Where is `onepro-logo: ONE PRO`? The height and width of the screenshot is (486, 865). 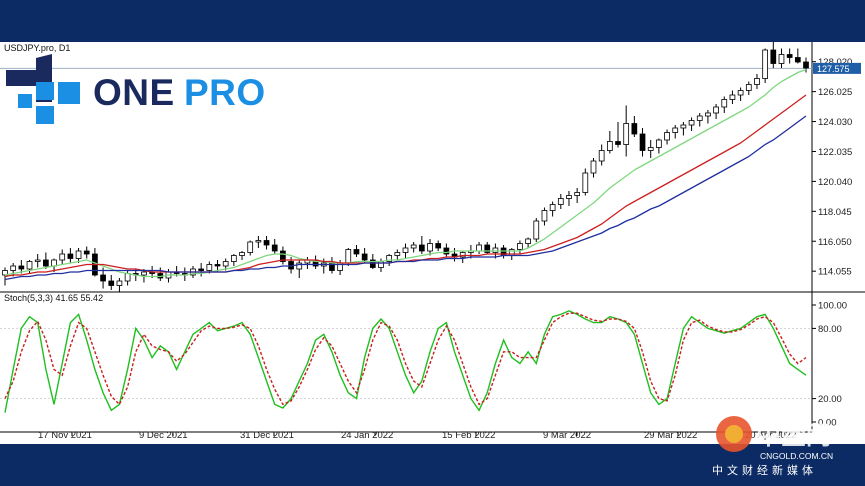 onepro-logo: ONE PRO is located at coordinates (136, 89).